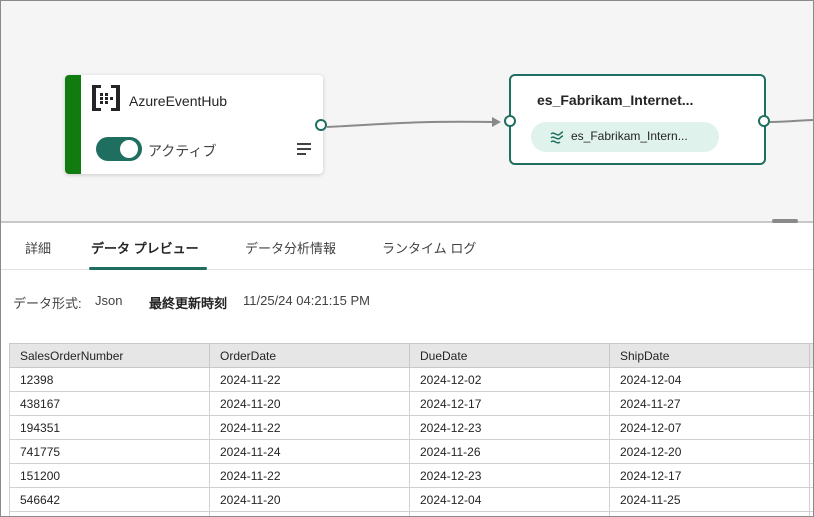 Image resolution: width=814 pixels, height=517 pixels. What do you see at coordinates (47, 303) in the screenshot?
I see `data-format-label: データ形式:` at bounding box center [47, 303].